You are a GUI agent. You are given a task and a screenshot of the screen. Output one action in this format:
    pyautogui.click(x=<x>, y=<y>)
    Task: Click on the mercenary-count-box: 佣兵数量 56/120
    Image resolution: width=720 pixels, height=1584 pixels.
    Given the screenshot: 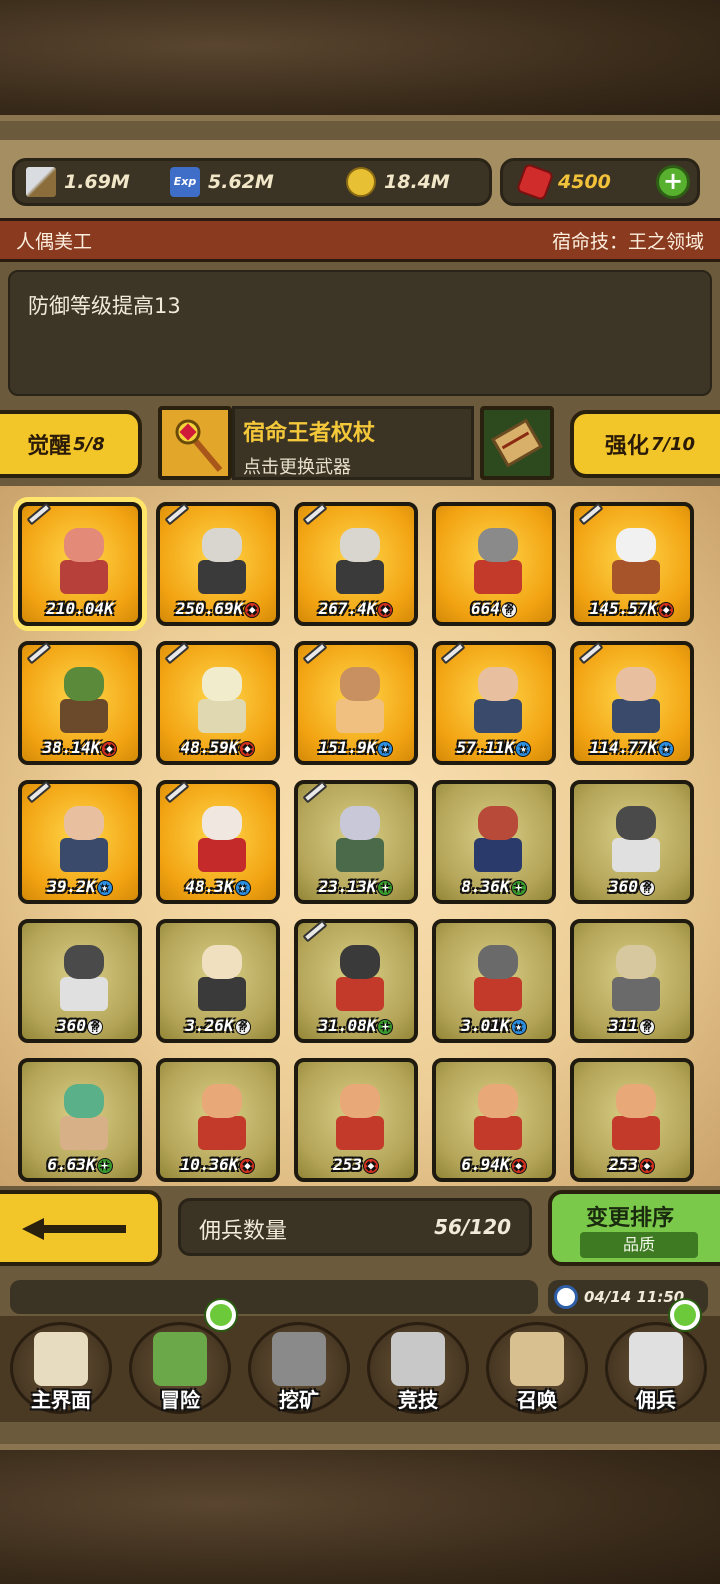 What is the action you would take?
    pyautogui.click(x=355, y=1227)
    